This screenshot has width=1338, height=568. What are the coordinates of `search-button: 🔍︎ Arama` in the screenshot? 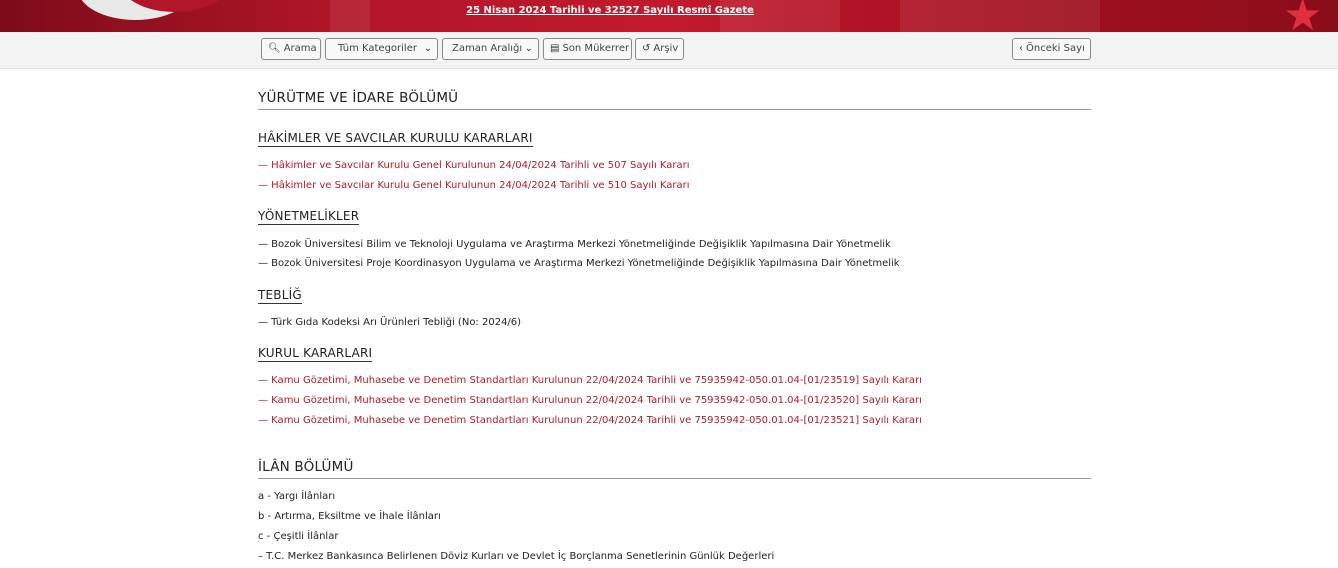 It's located at (291, 49).